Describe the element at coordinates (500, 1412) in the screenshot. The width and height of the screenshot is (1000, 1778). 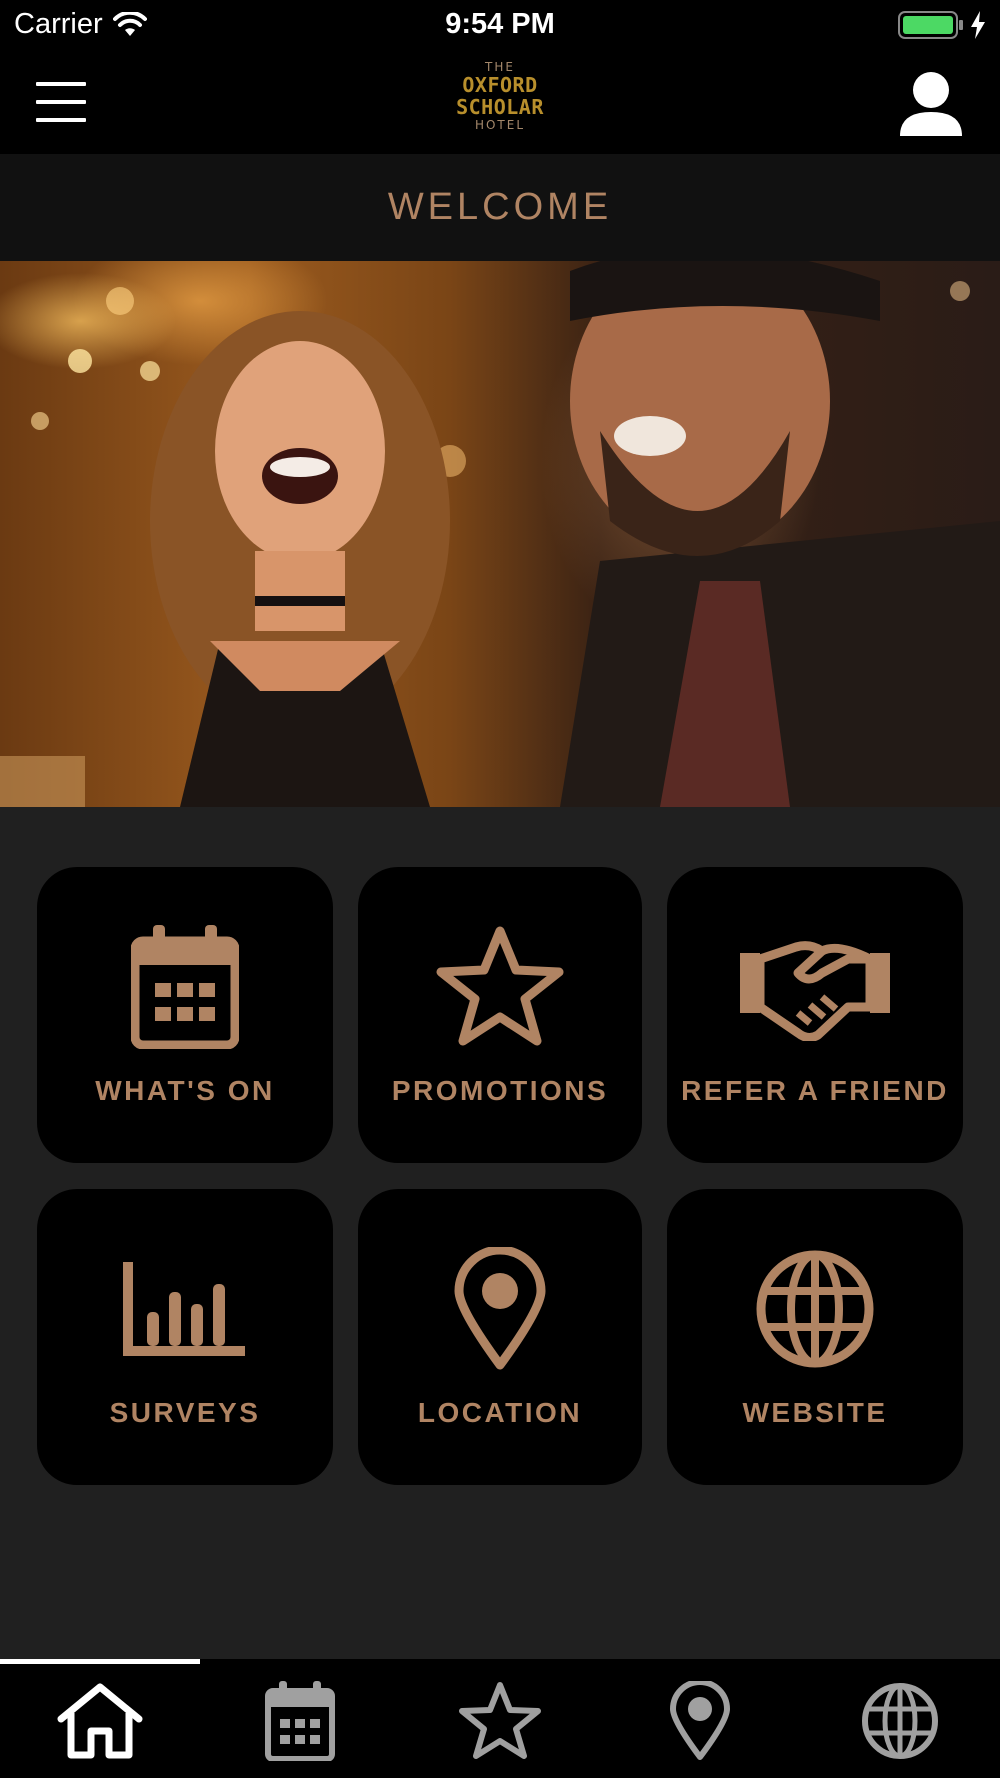
I see `tile-label: LOCATION` at that location.